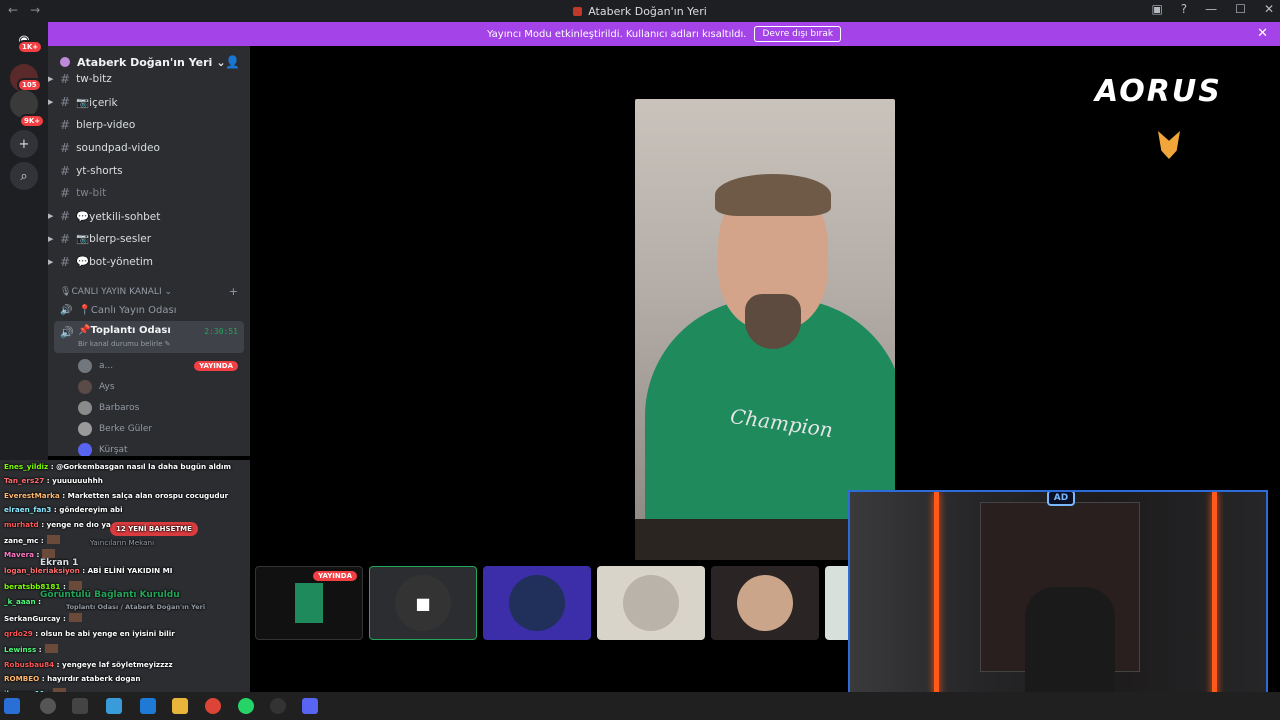 The image size is (1280, 720). What do you see at coordinates (80, 706) in the screenshot?
I see `task-view-icon` at bounding box center [80, 706].